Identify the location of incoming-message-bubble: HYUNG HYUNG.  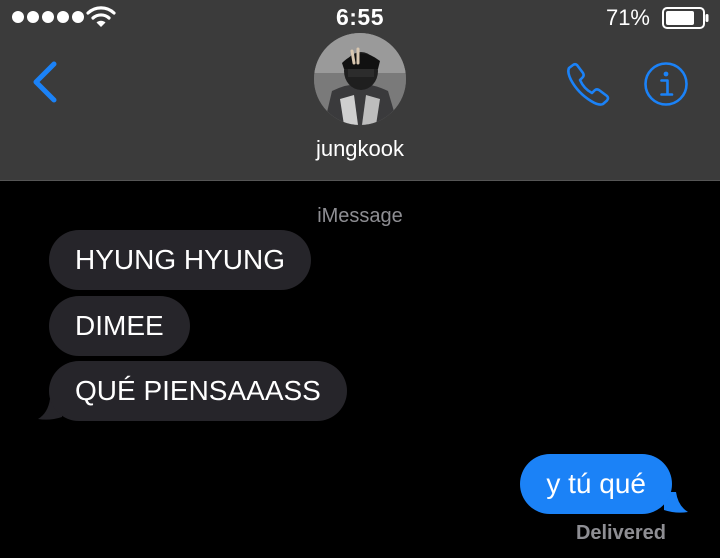
(180, 260).